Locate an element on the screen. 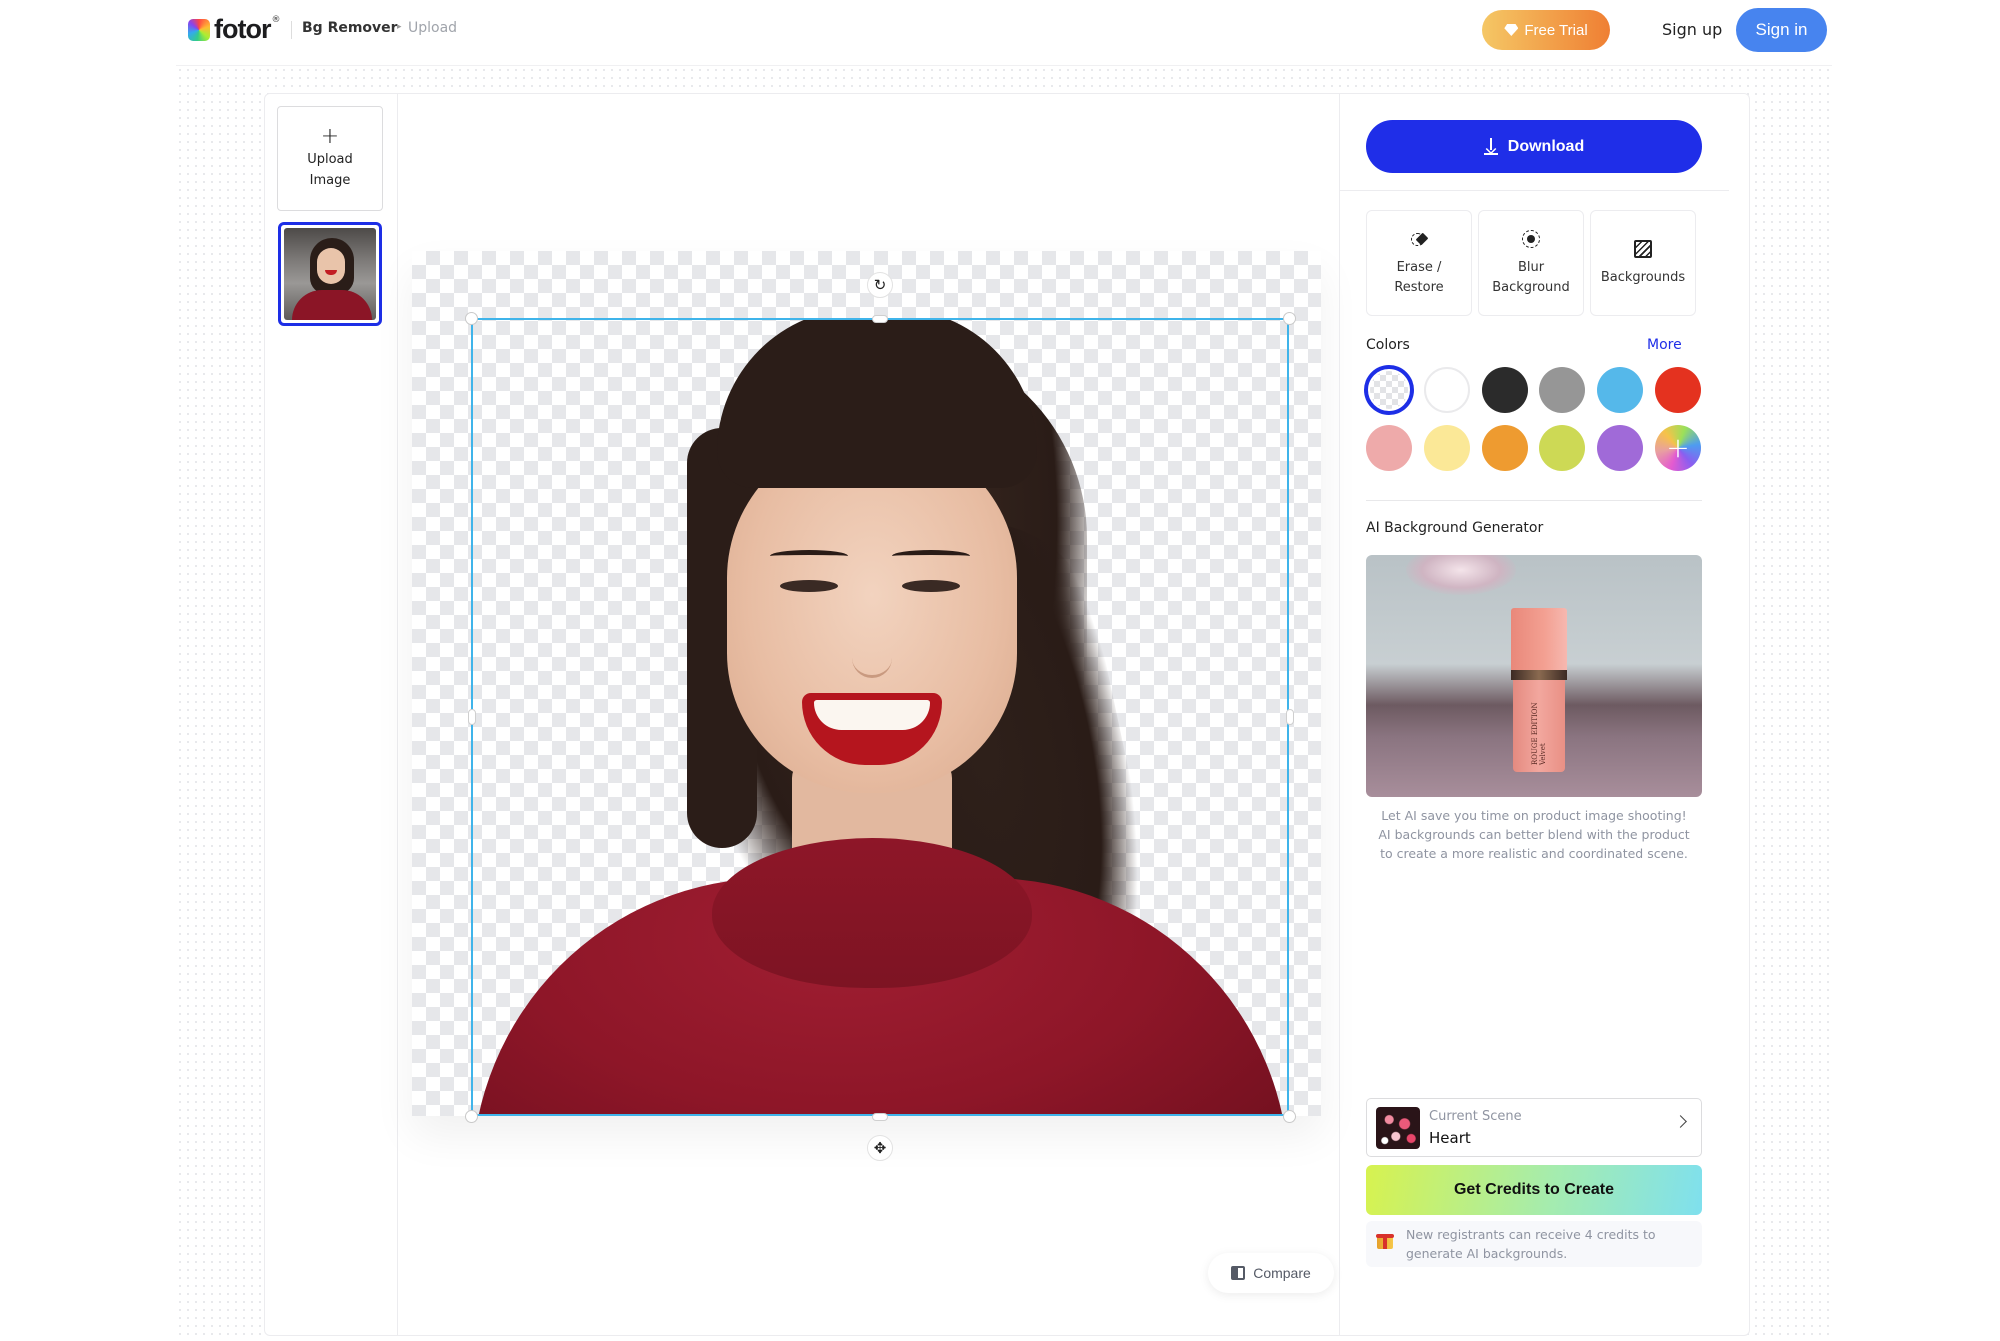 The width and height of the screenshot is (2000, 1341). backgrounds-icon is located at coordinates (1643, 249).